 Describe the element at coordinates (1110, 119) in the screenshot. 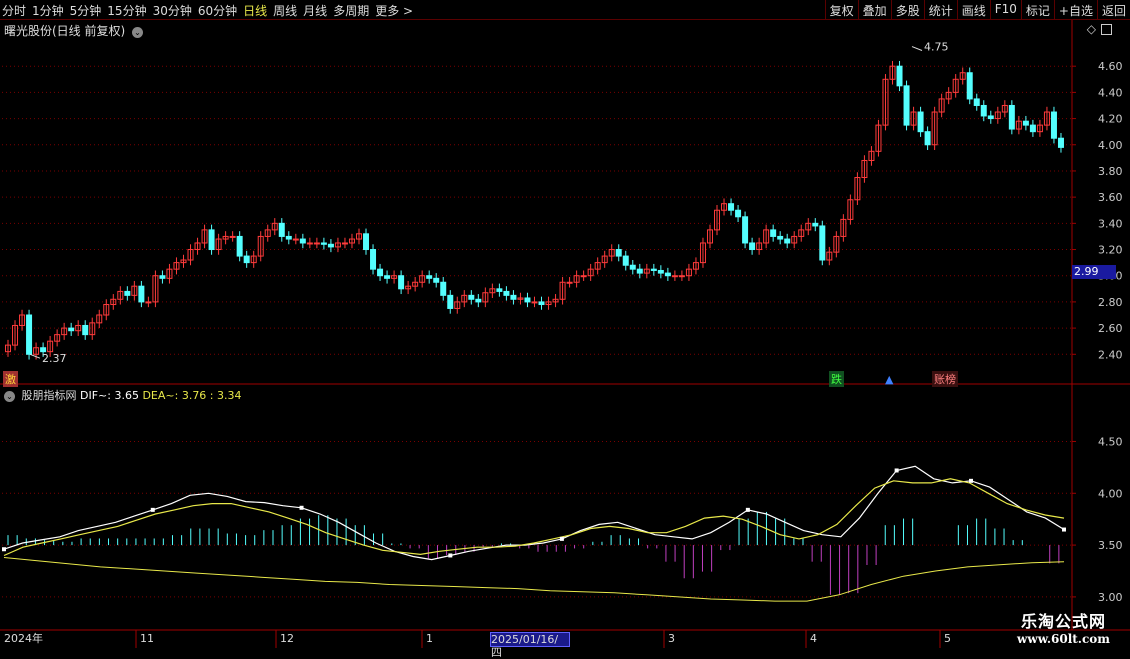

I see `y-tick-label: 4.20` at that location.